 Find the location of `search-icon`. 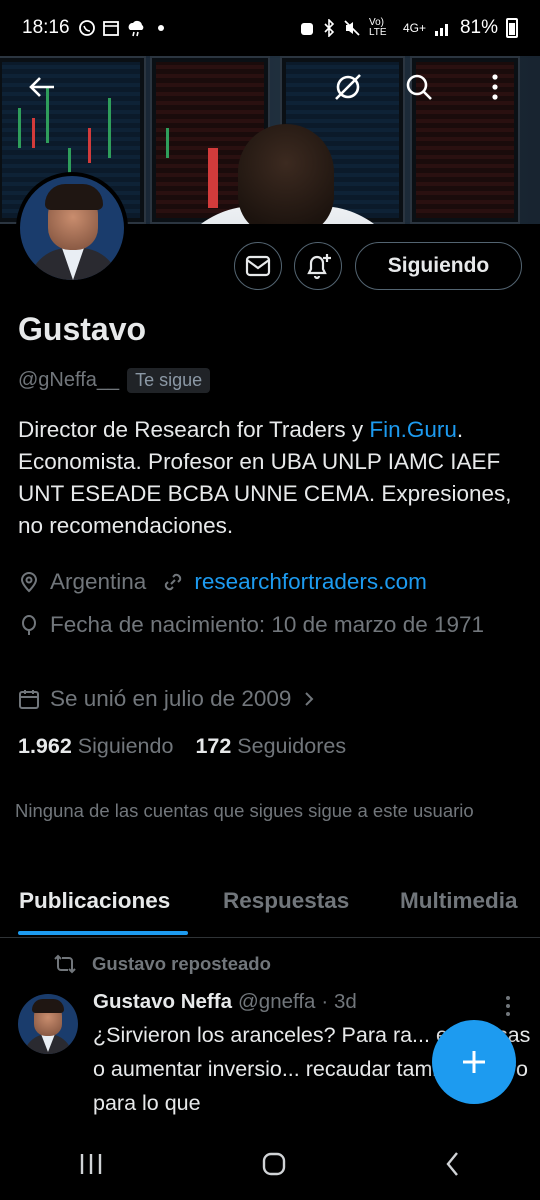

search-icon is located at coordinates (419, 87).